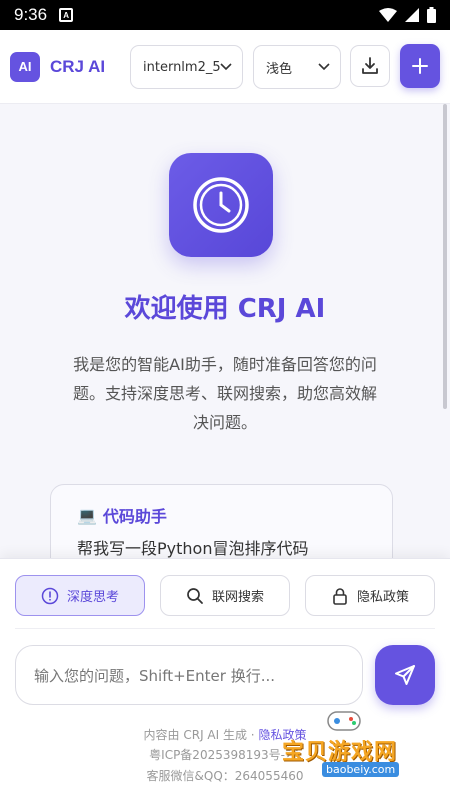  What do you see at coordinates (225, 309) in the screenshot?
I see `welcome-title: 欢迎使用 CRJ AI` at bounding box center [225, 309].